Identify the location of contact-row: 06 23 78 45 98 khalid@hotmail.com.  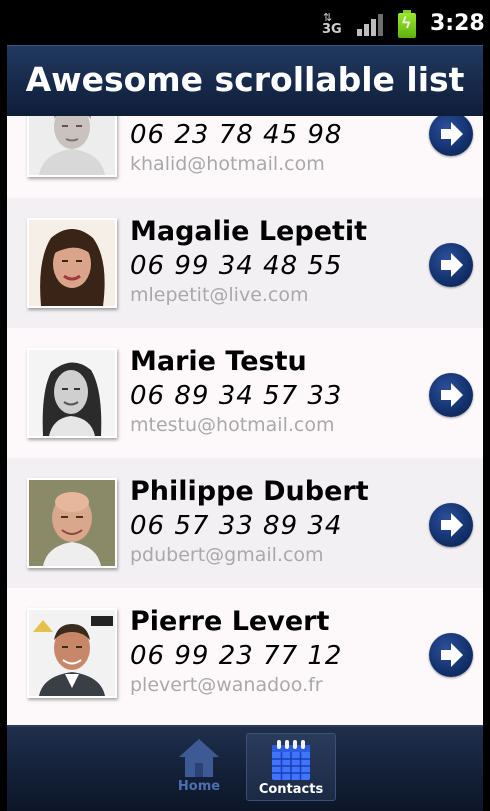
(245, 156).